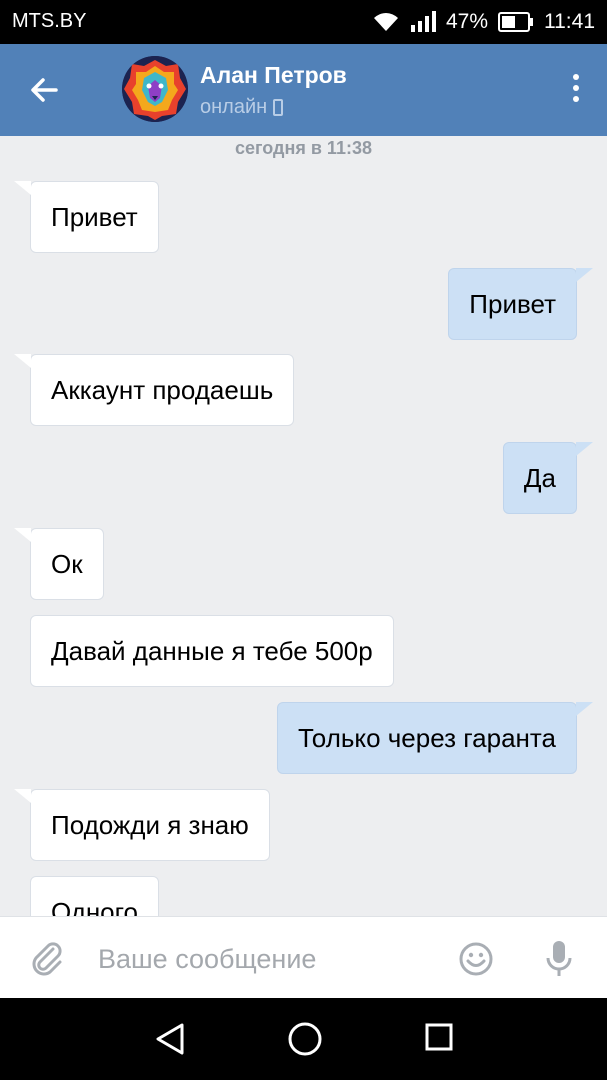 The width and height of the screenshot is (607, 1080). I want to click on message-bubble-incoming: Одного, so click(95, 896).